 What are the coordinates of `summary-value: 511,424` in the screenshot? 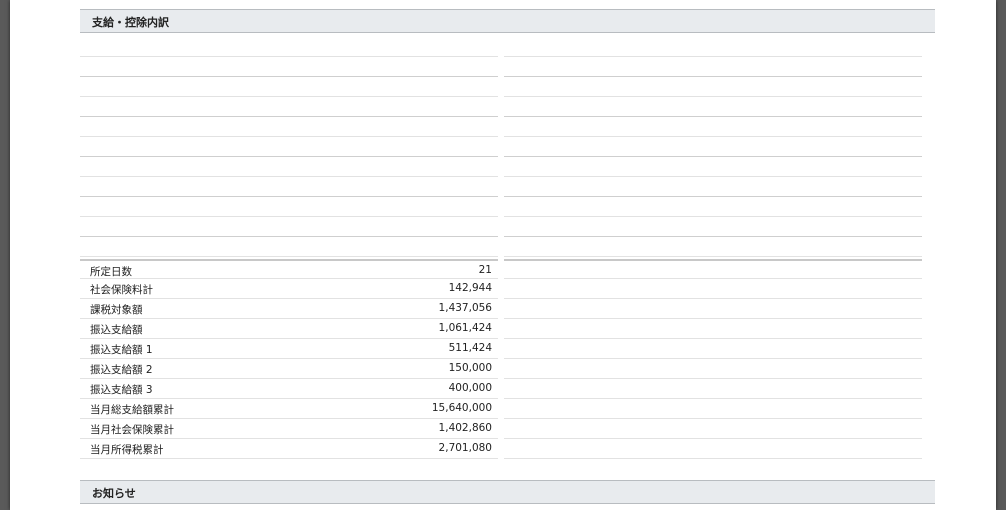 It's located at (470, 348).